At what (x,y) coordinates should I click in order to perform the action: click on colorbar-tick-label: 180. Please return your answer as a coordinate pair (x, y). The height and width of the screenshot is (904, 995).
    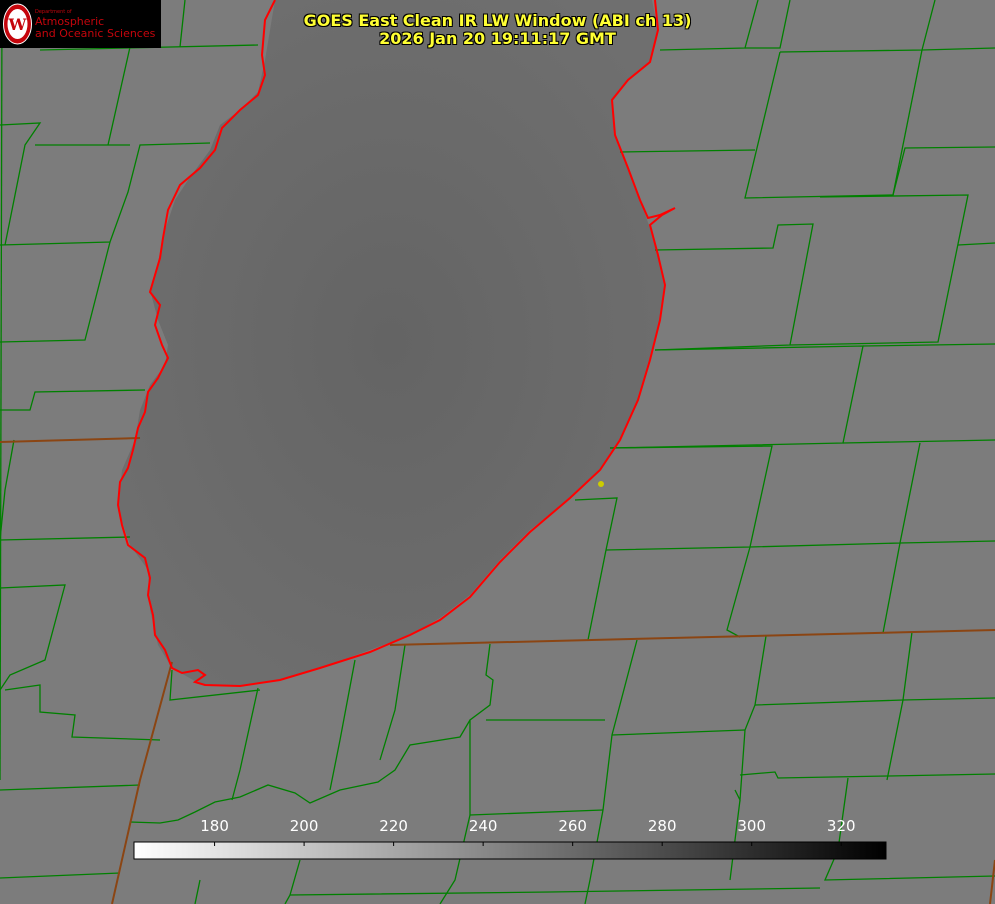
    Looking at the image, I should click on (214, 826).